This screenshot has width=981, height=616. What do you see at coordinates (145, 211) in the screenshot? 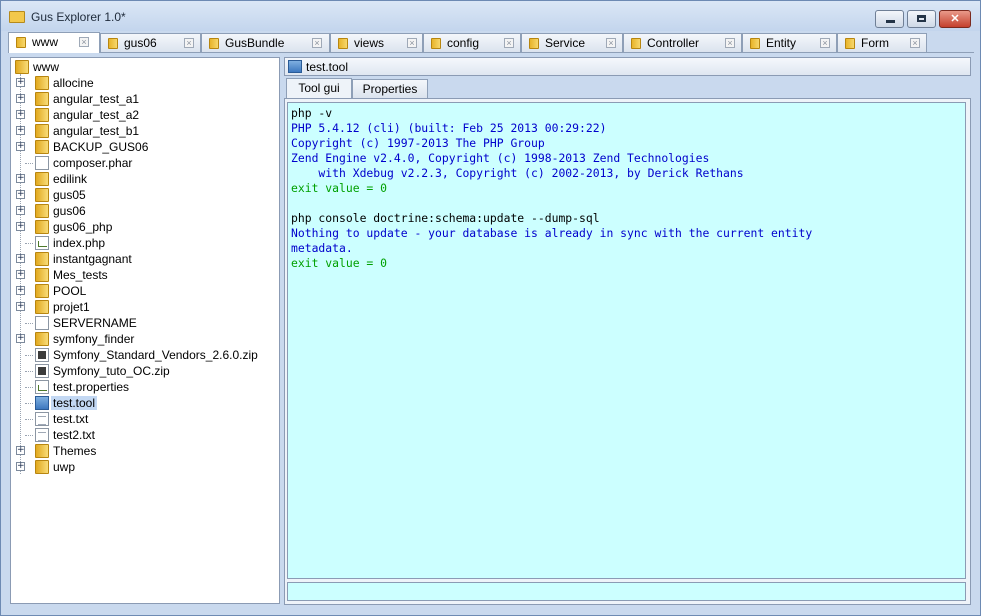
I see `tree-item: + gus06` at bounding box center [145, 211].